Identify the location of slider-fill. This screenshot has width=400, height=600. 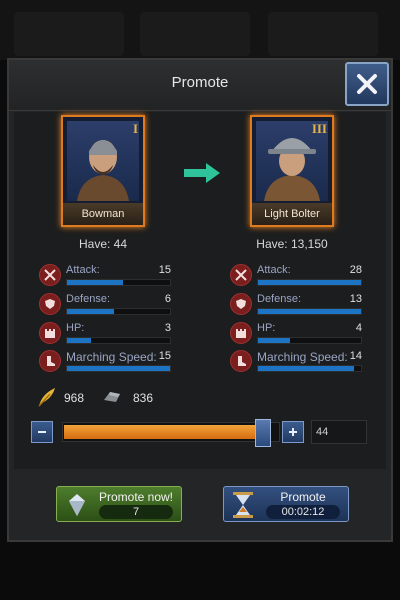
(164, 432).